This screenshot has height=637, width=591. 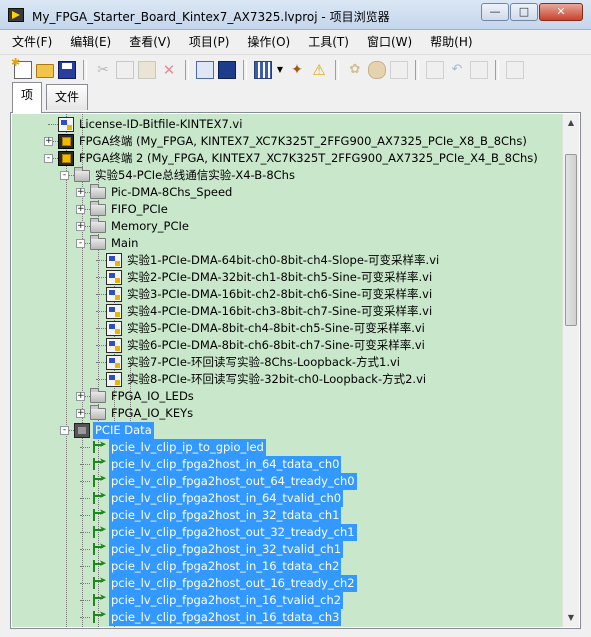 I want to click on tree-item: ➤ pcie_lv_clip_ip_to_gpio_led, so click(x=288, y=447).